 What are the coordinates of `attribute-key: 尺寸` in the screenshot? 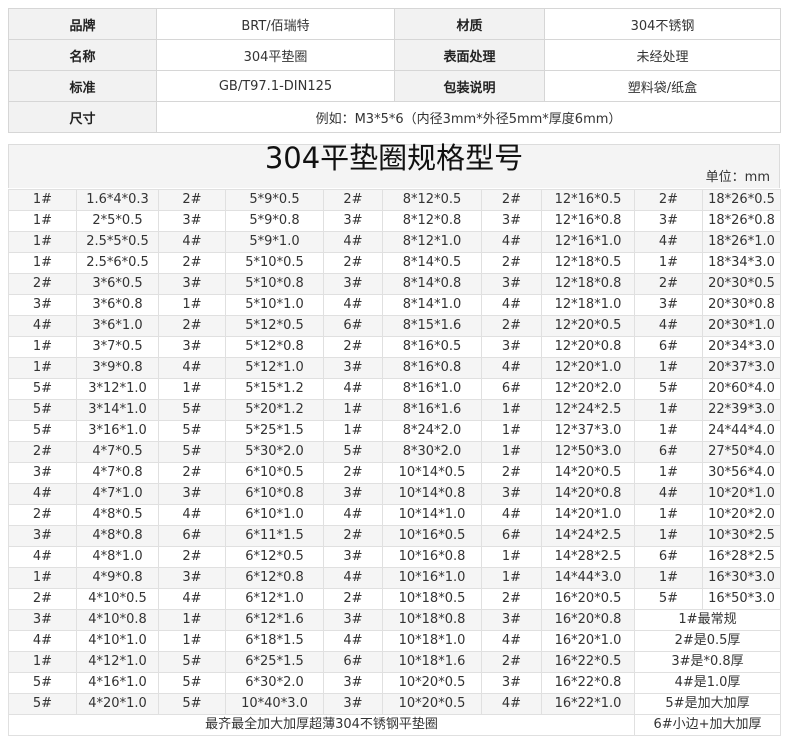 It's located at (82, 117).